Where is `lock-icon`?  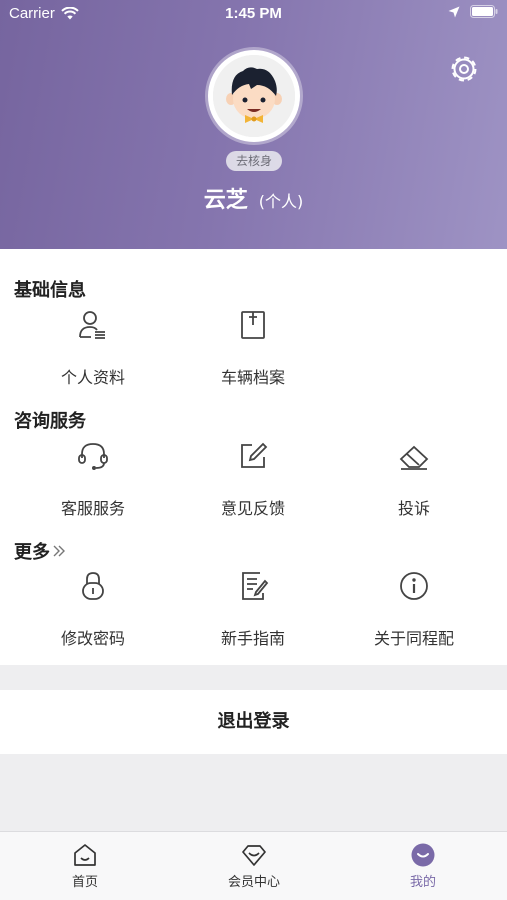
lock-icon is located at coordinates (93, 586).